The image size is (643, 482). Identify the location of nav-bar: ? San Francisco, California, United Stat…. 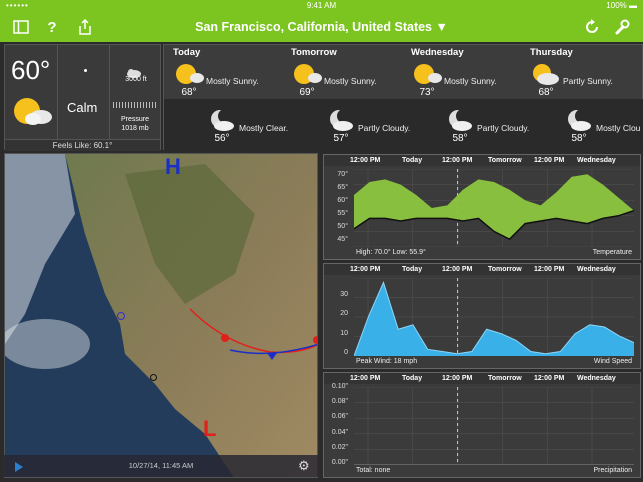
(321, 27).